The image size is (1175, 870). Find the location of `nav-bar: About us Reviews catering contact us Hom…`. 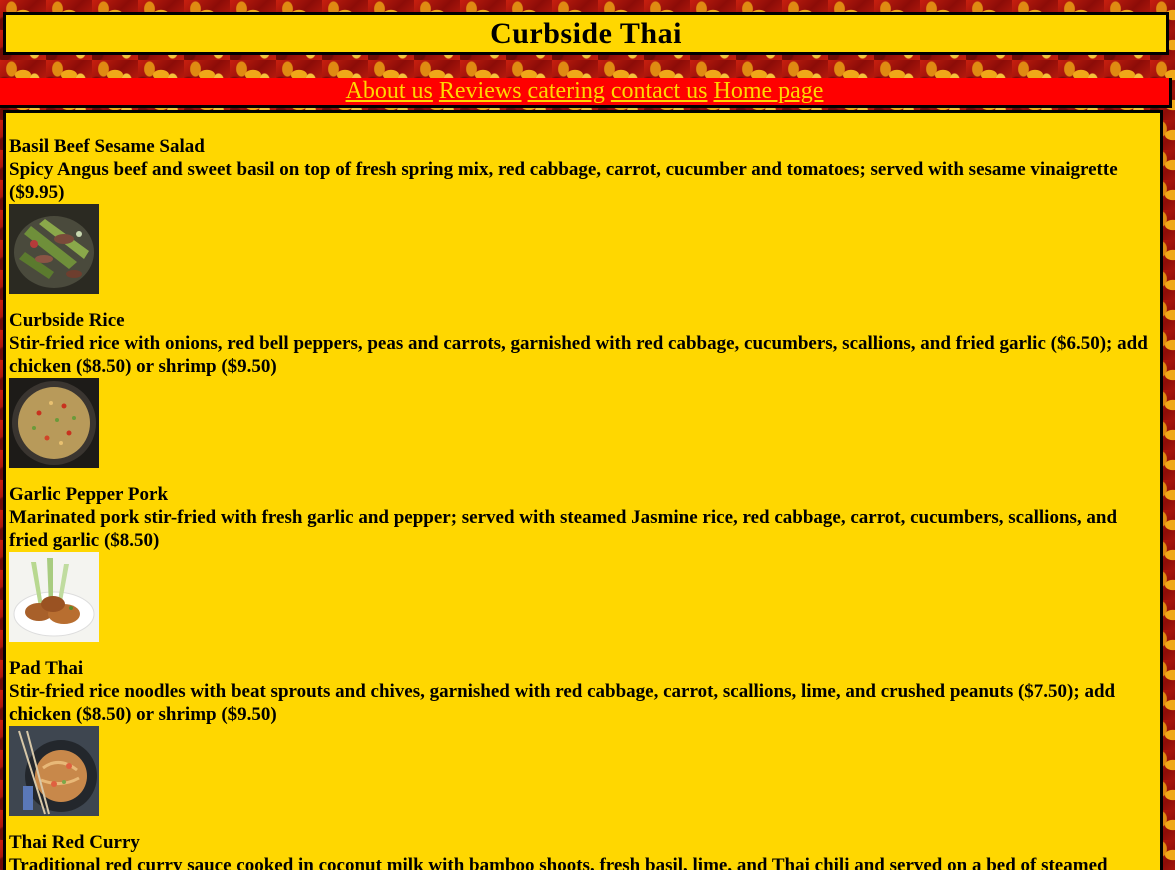

nav-bar: About us Reviews catering contact us Hom… is located at coordinates (586, 93).